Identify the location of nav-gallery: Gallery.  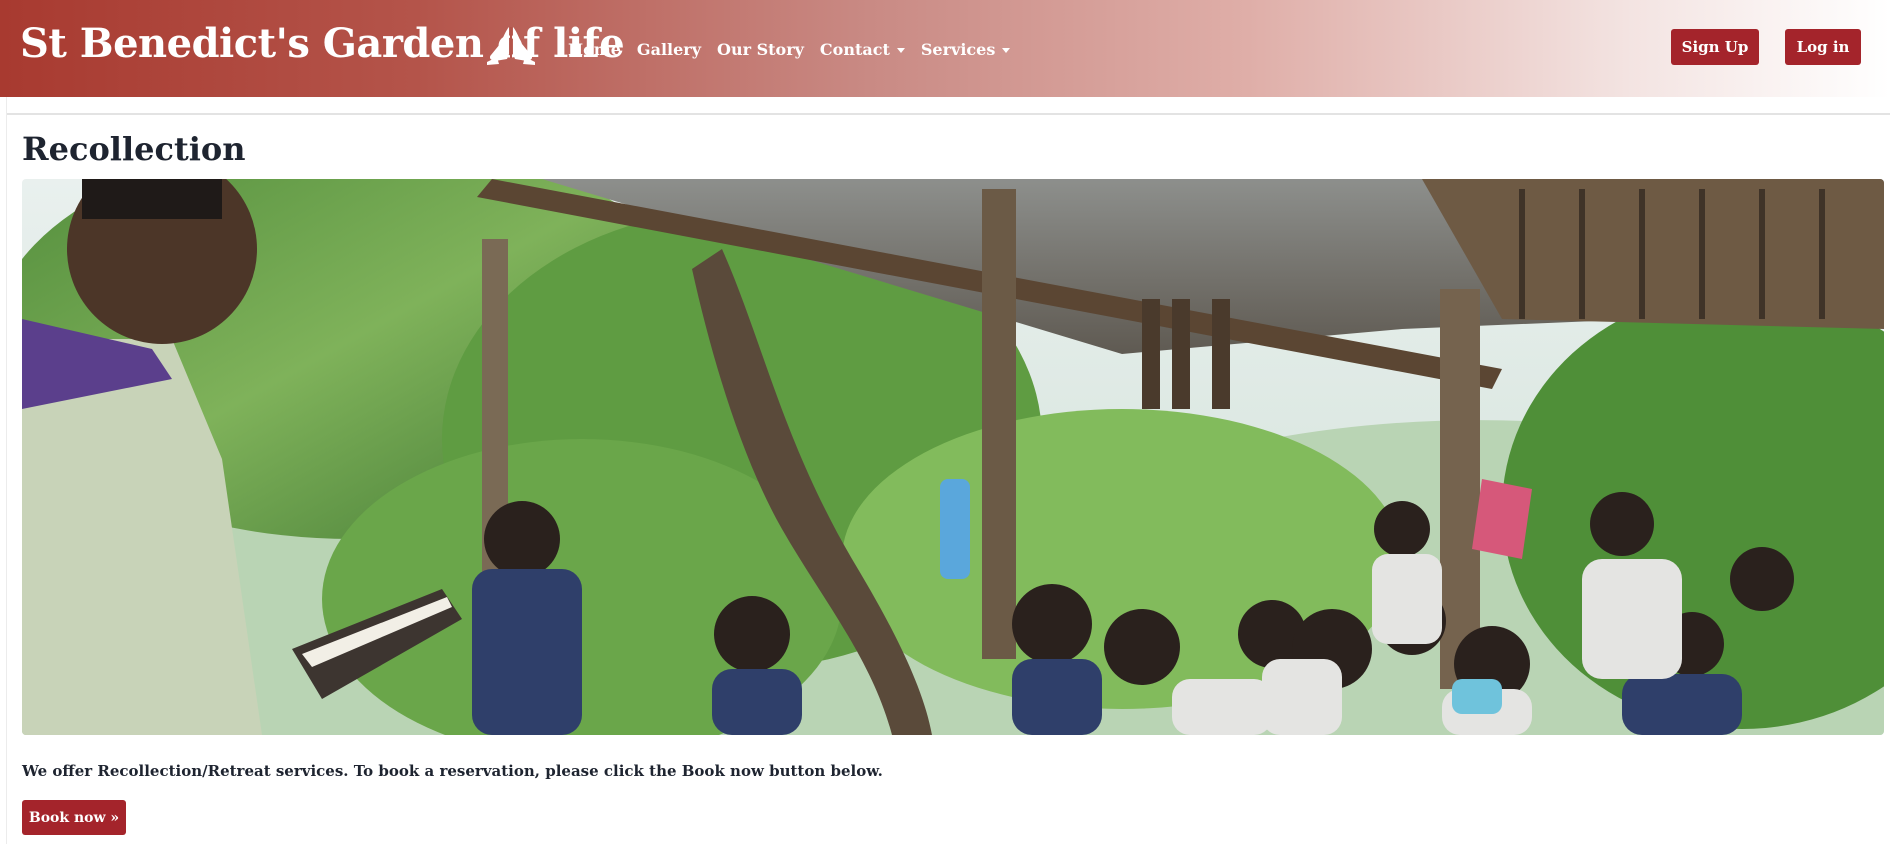
(669, 49).